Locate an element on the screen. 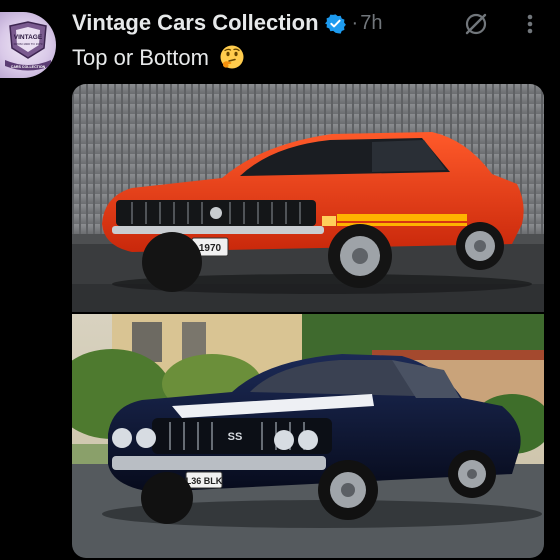 This screenshot has height=560, width=560. bottom-hood-badge: SS is located at coordinates (235, 437).